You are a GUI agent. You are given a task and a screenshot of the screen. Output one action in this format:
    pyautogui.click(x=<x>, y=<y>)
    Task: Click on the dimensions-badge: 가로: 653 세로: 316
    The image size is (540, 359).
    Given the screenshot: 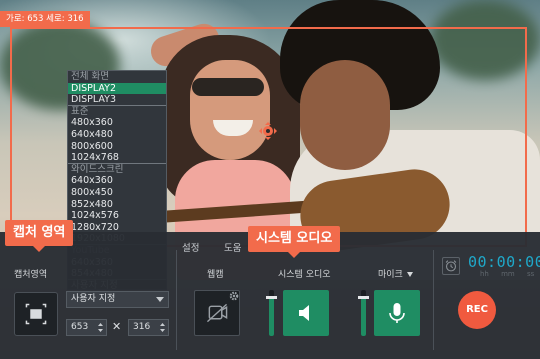 What is the action you would take?
    pyautogui.click(x=45, y=19)
    